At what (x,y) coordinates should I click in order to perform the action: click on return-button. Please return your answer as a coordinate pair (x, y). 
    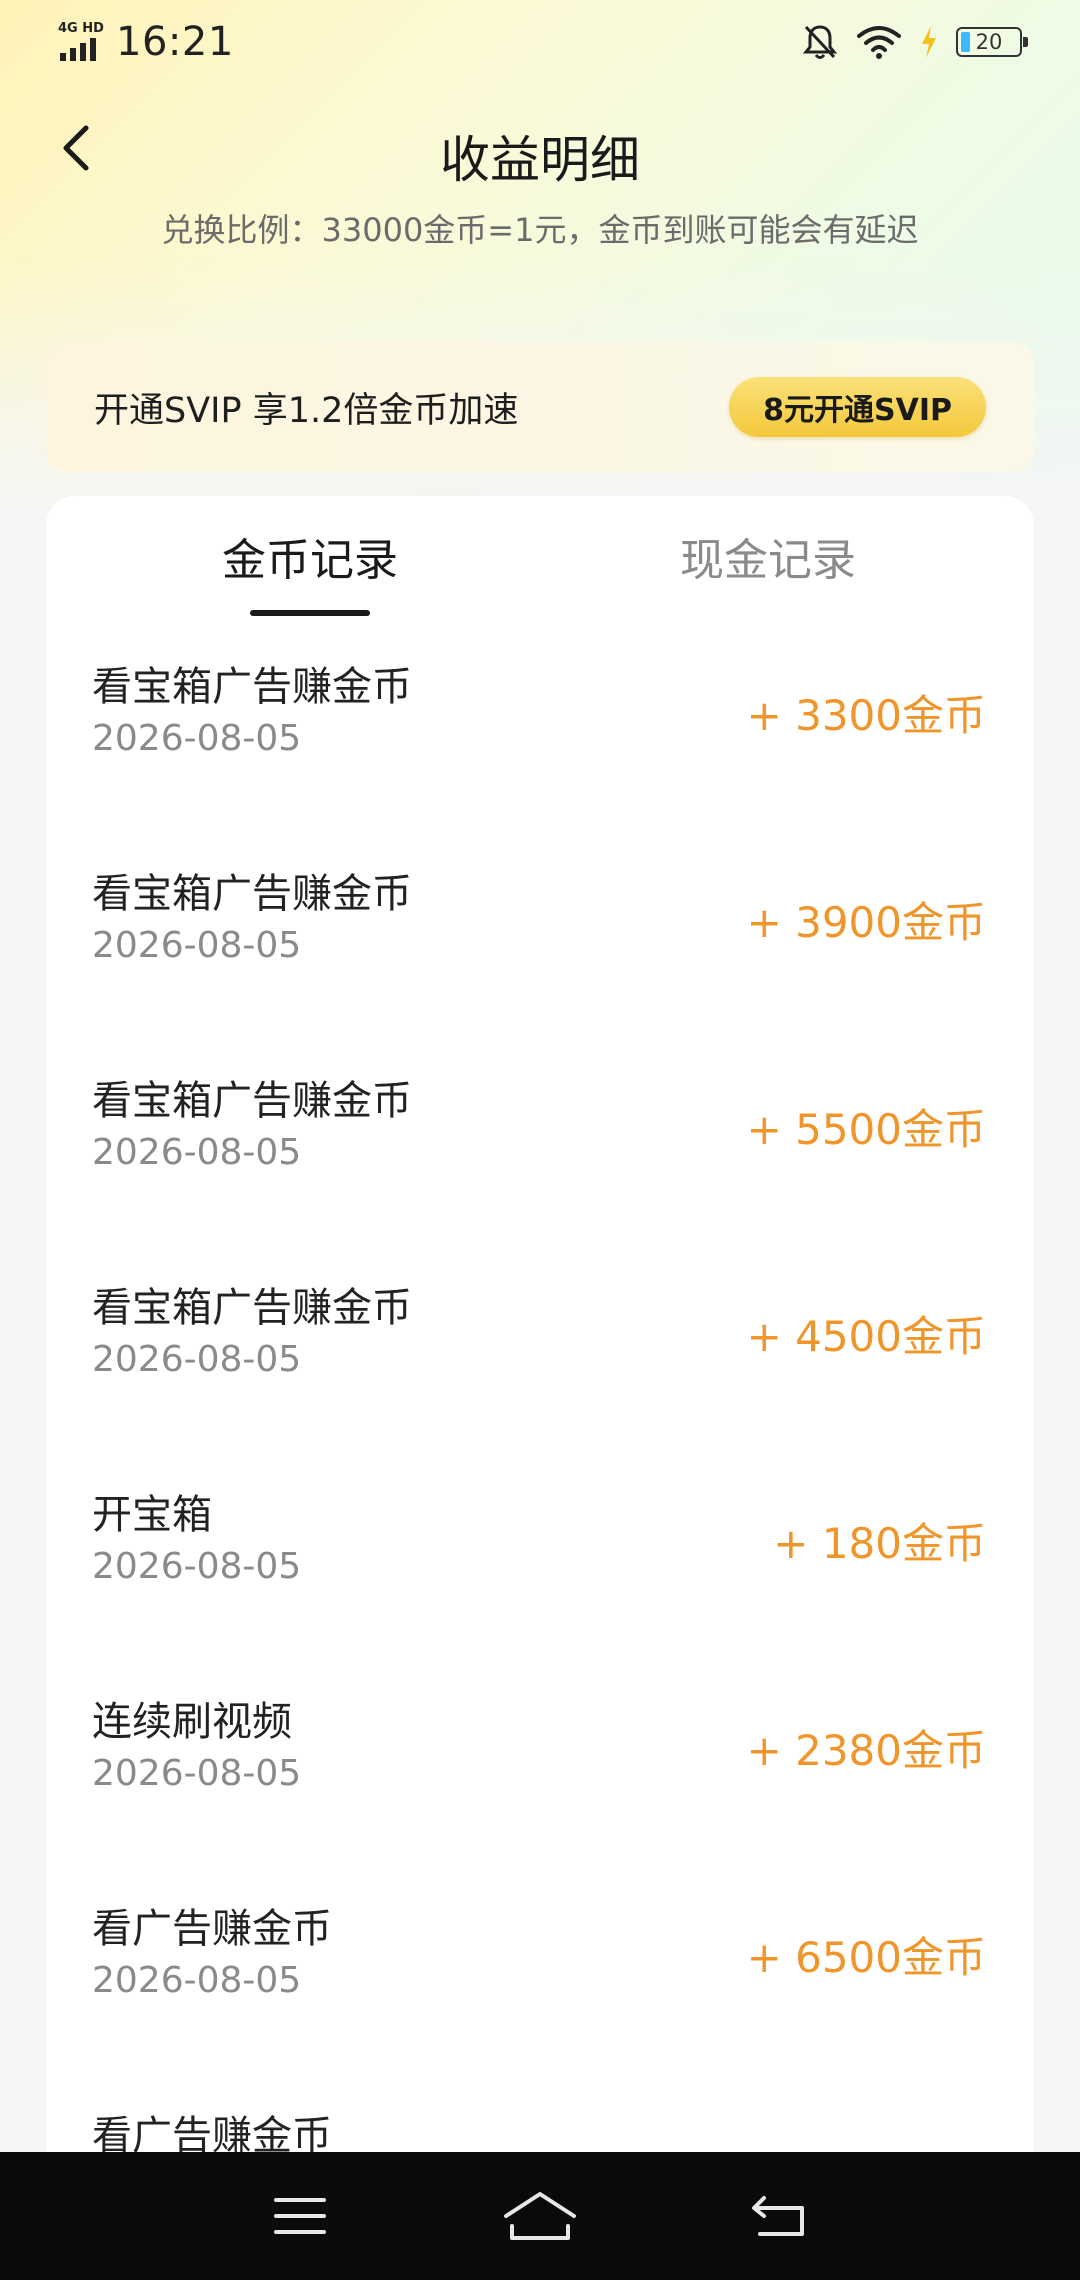
    Looking at the image, I should click on (780, 2216).